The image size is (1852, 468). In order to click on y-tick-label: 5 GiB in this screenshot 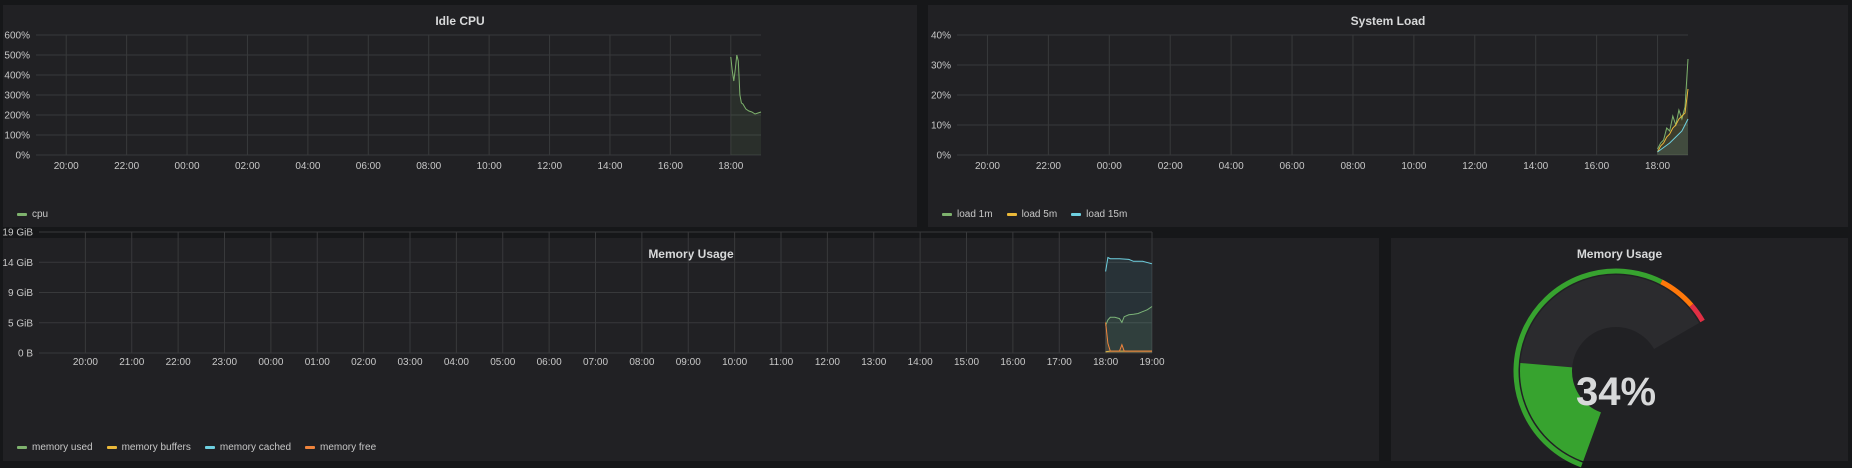, I will do `click(20, 323)`.